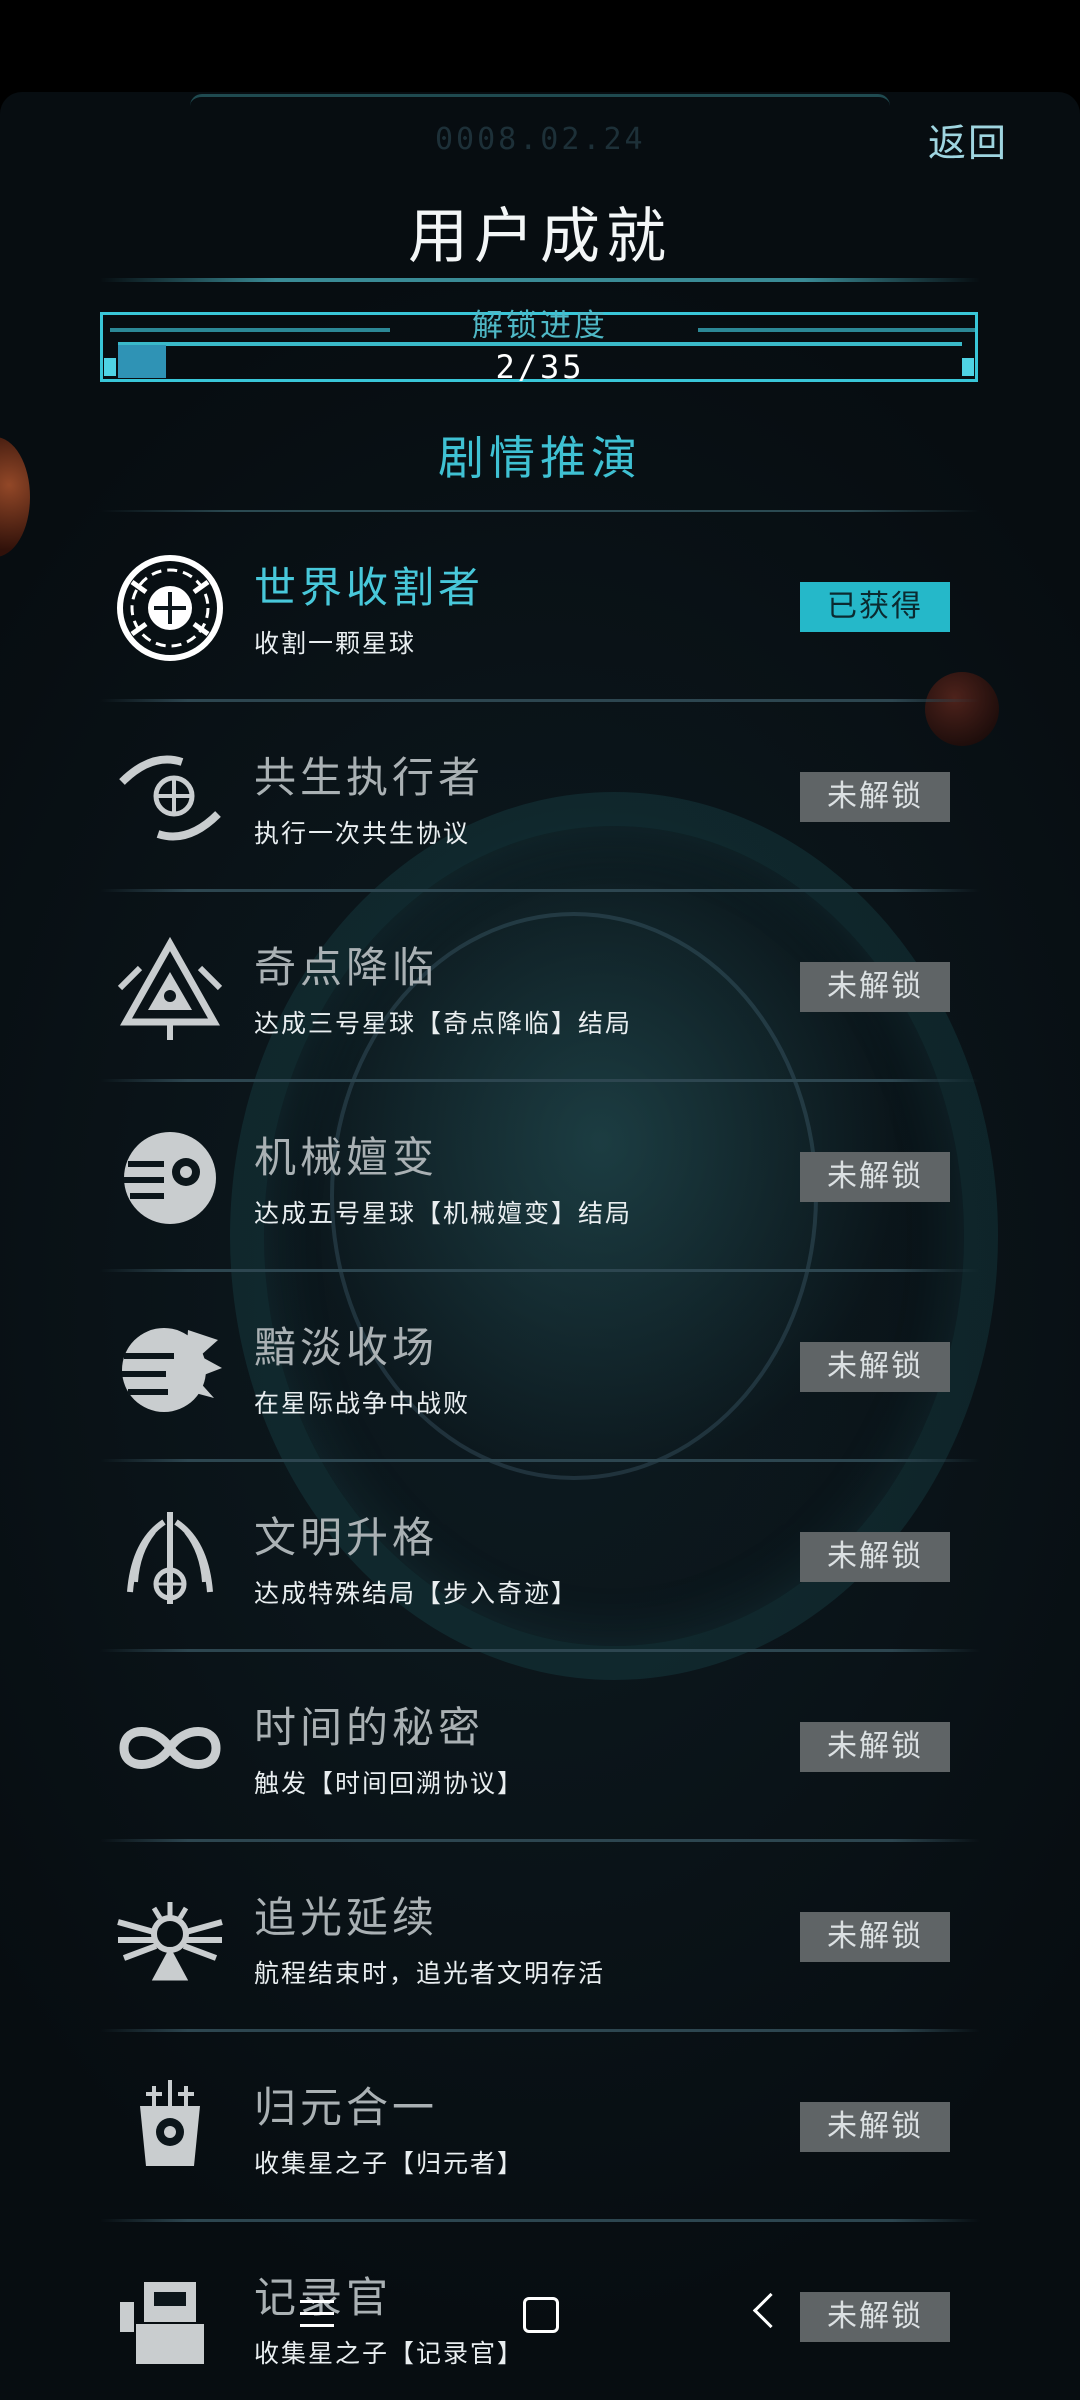 This screenshot has width=1080, height=2400. What do you see at coordinates (443, 1023) in the screenshot?
I see `achievement-description: 达成三号星球【奇点降临】结局` at bounding box center [443, 1023].